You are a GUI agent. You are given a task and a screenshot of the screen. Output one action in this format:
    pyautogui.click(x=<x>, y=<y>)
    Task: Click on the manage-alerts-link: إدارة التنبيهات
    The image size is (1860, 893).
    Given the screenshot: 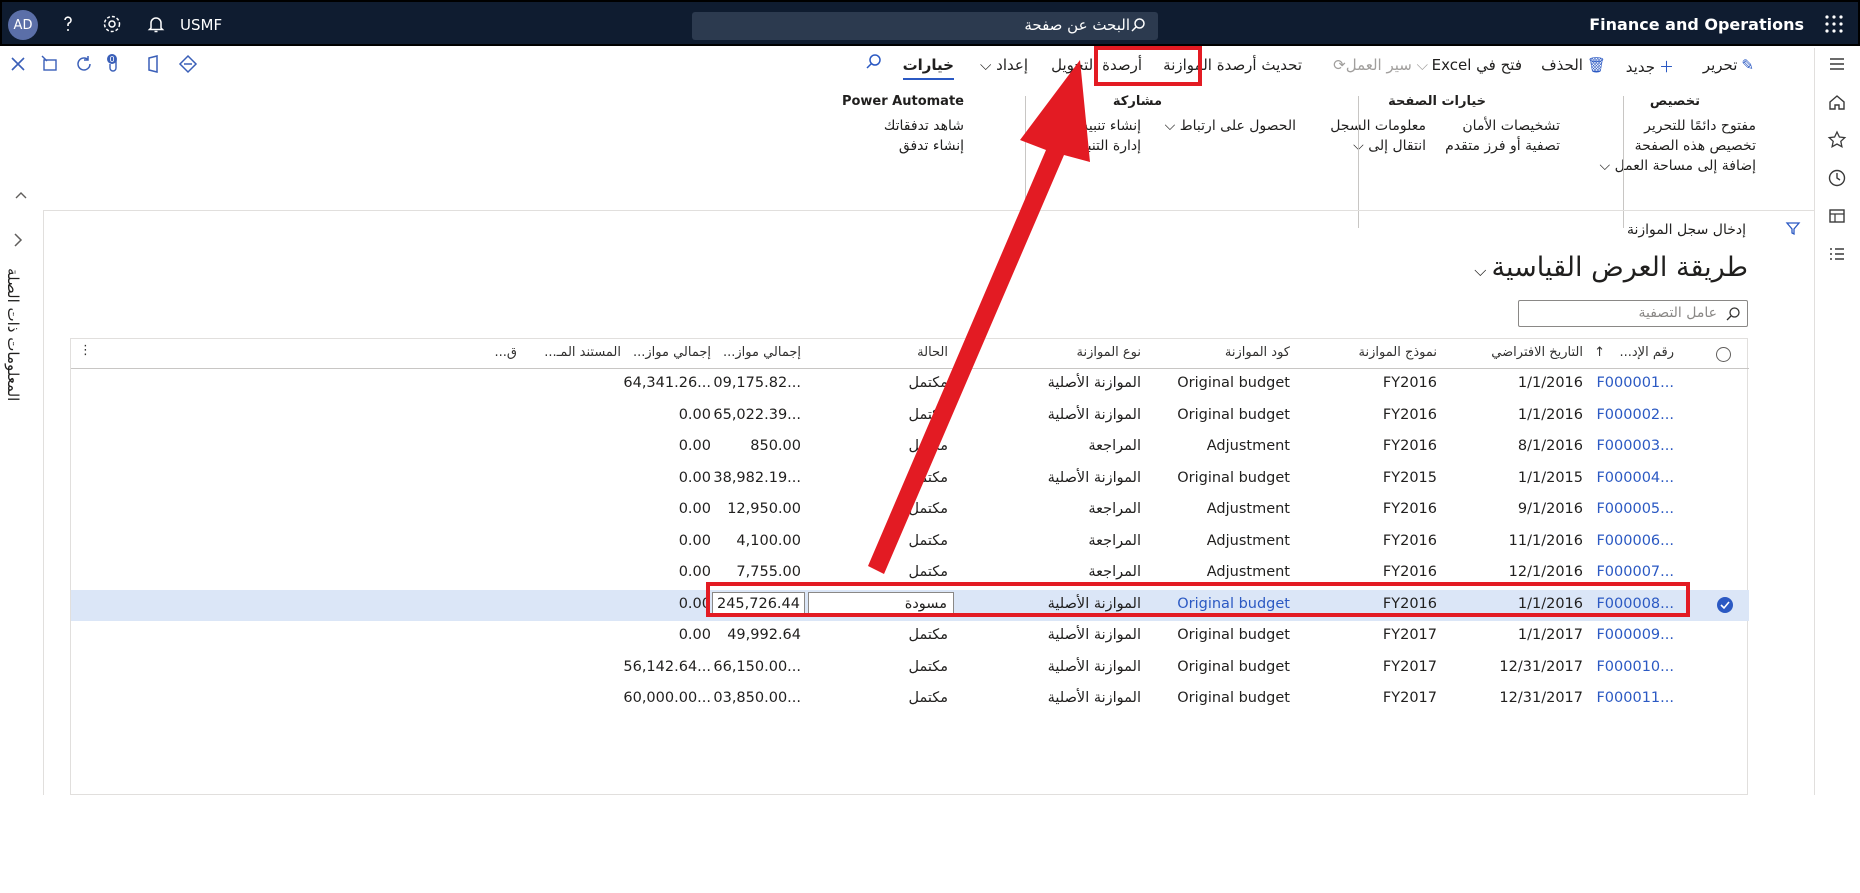 What is the action you would take?
    pyautogui.click(x=1100, y=146)
    